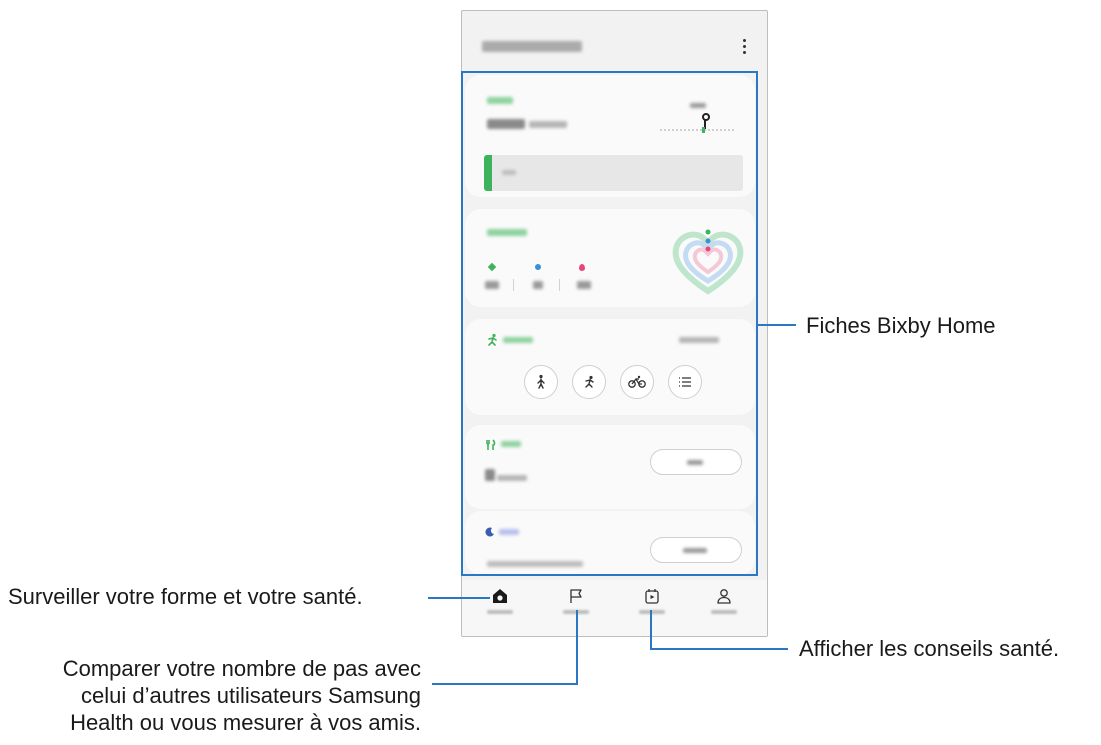 The image size is (1101, 745). I want to click on app-title, so click(532, 46).